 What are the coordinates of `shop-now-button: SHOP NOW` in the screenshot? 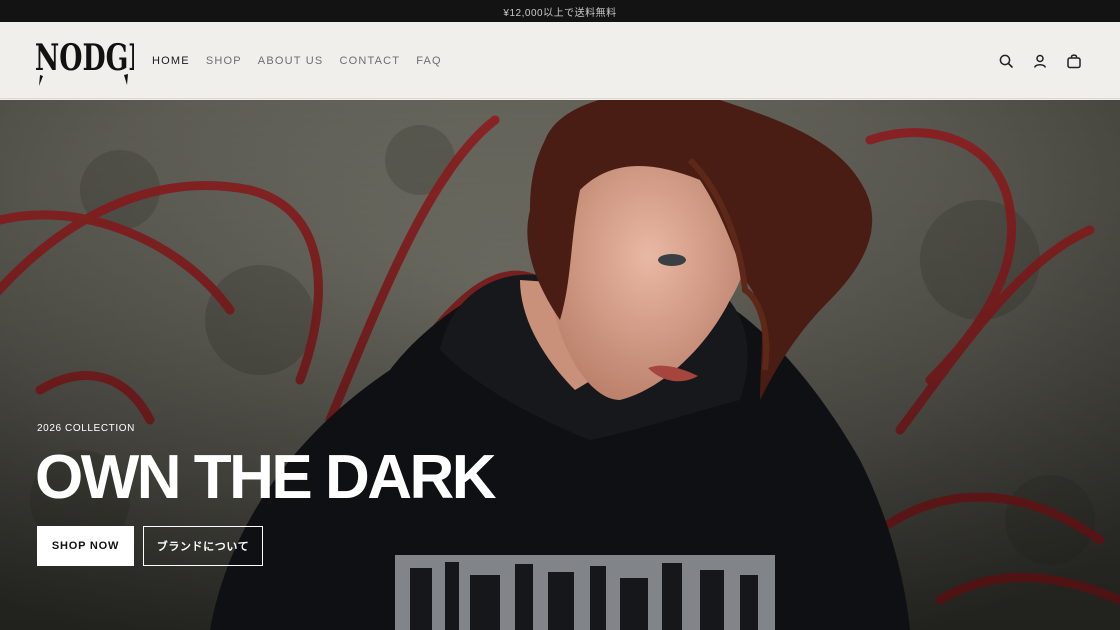 It's located at (85, 546).